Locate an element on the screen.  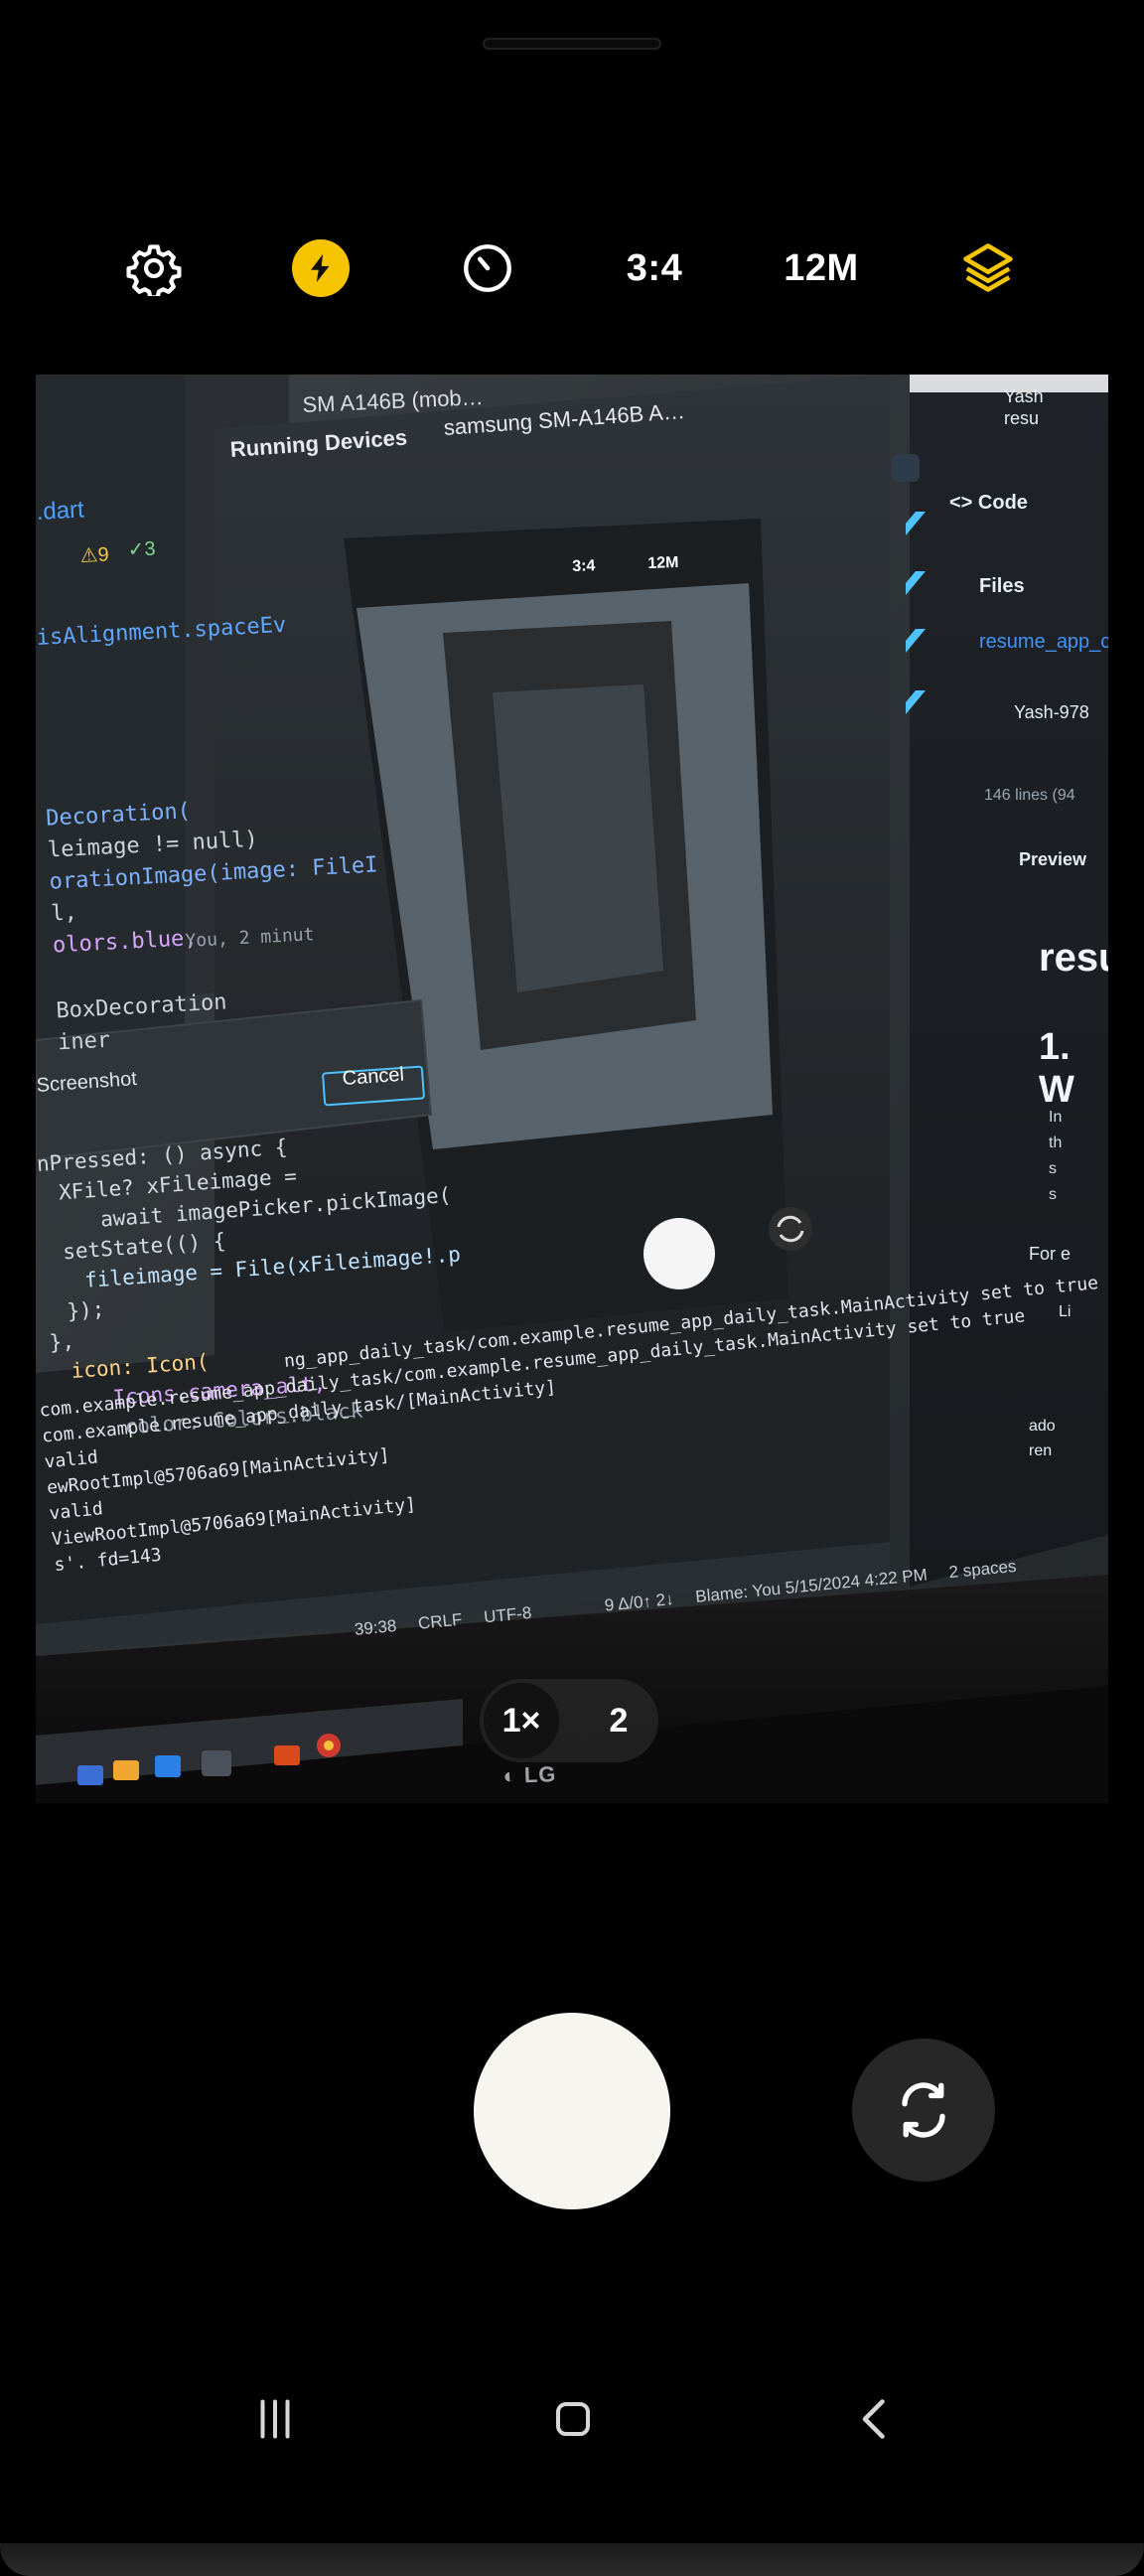
recent-apps-icon is located at coordinates (275, 2419).